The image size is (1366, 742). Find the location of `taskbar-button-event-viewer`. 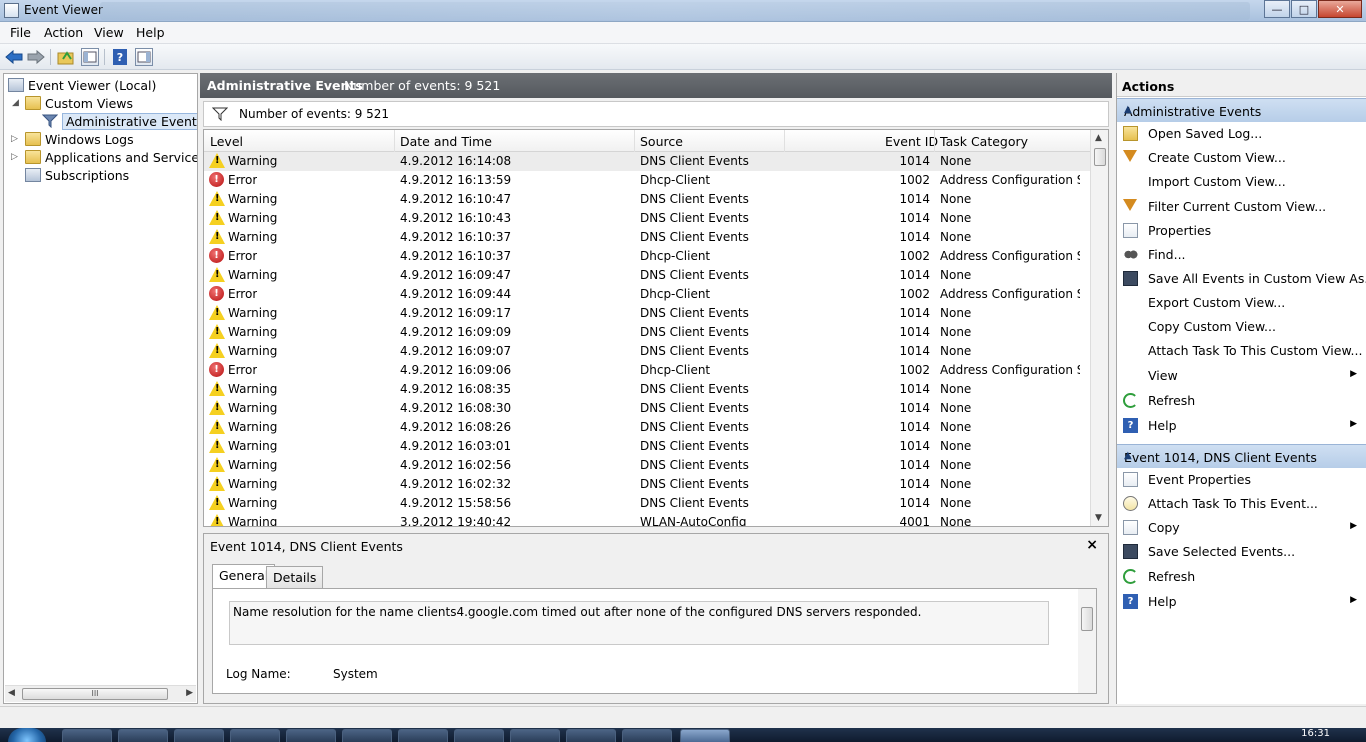

taskbar-button-event-viewer is located at coordinates (705, 735).